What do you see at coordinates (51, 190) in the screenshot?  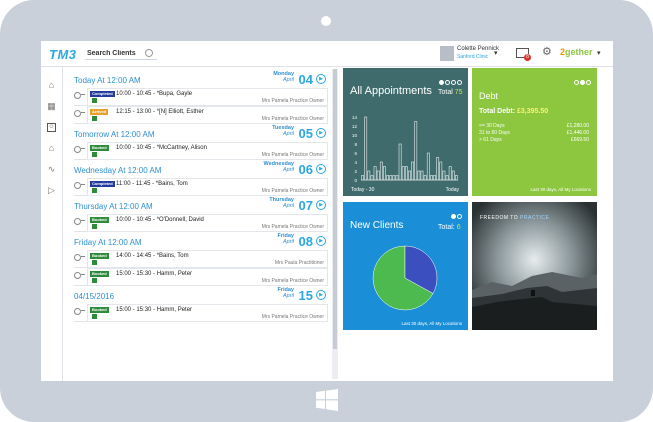 I see `send-icon: ▷` at bounding box center [51, 190].